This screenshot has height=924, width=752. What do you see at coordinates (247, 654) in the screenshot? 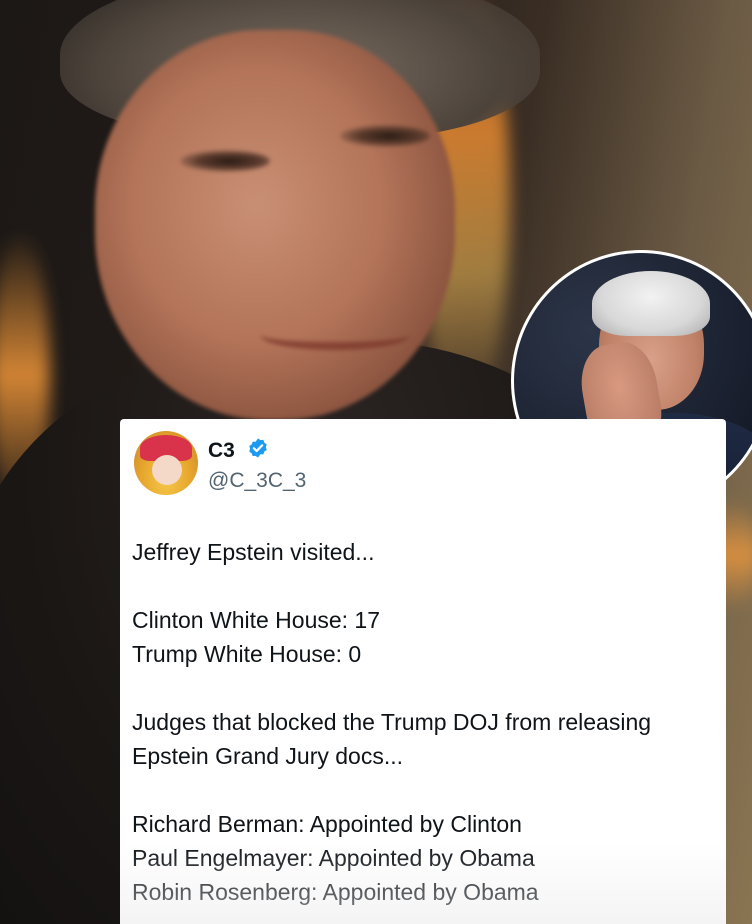
I see `tweet-line: Trump White House: 0` at bounding box center [247, 654].